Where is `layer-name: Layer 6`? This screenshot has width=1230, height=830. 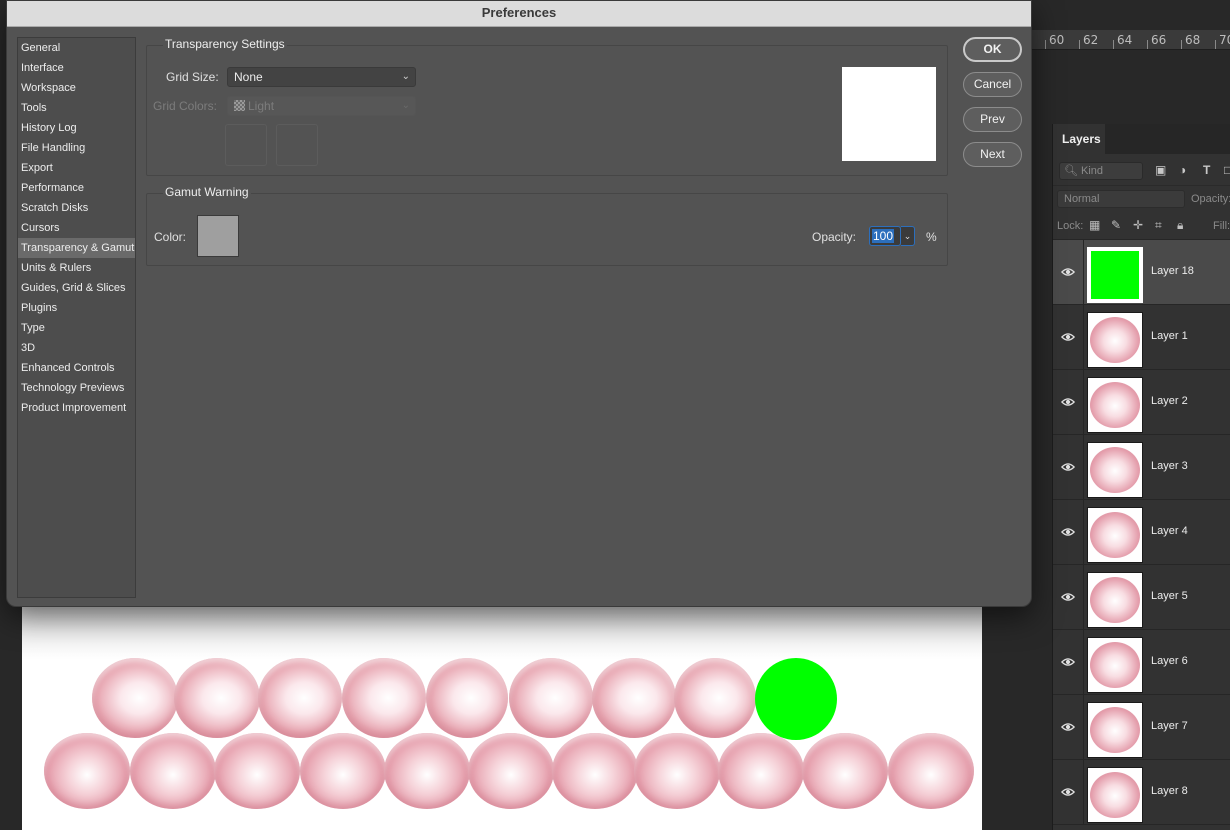
layer-name: Layer 6 is located at coordinates (1169, 661).